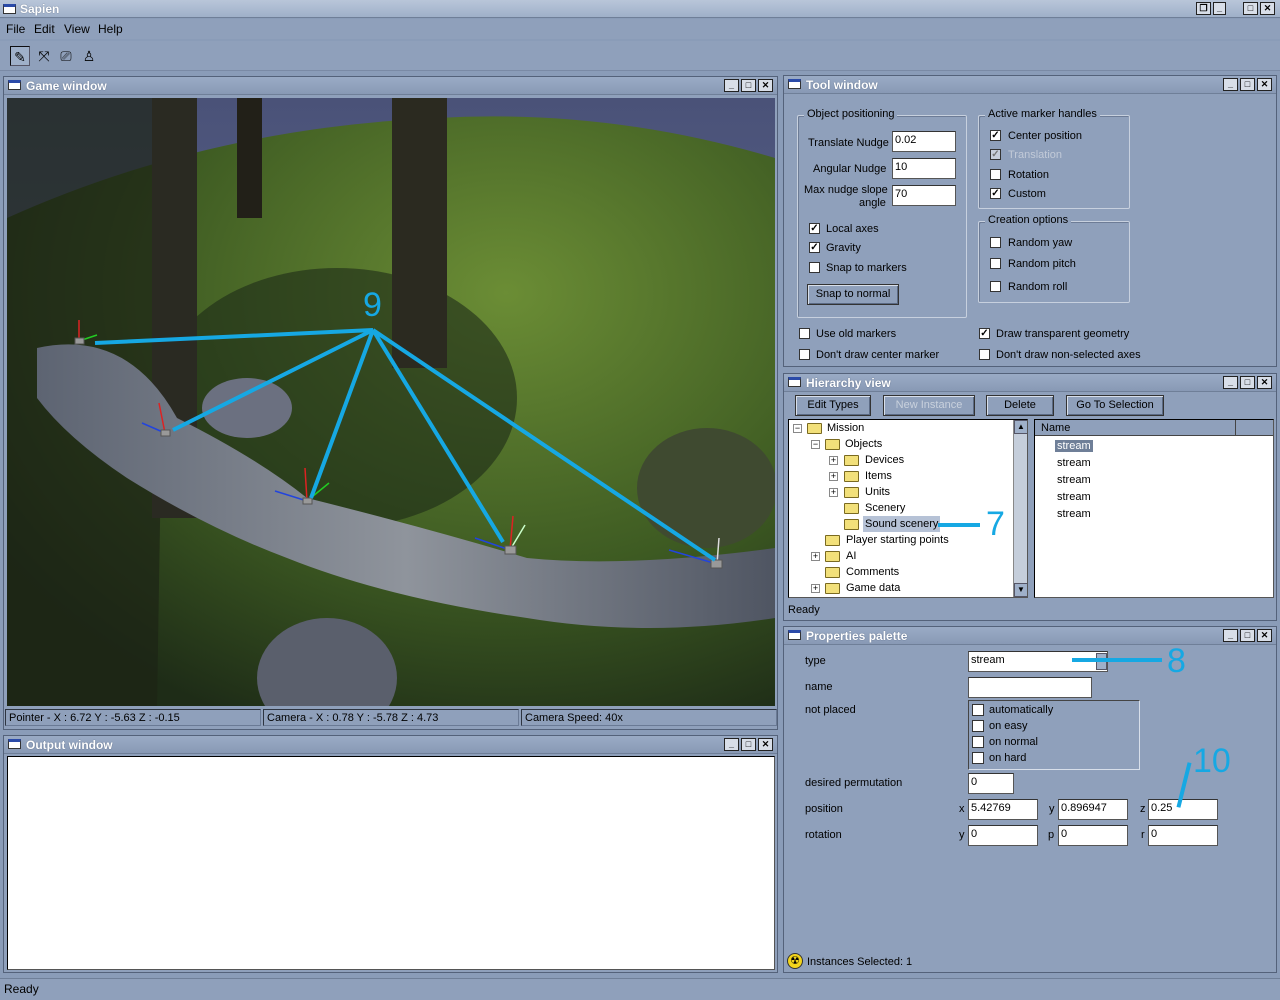 Image resolution: width=1280 pixels, height=1000 pixels. I want to click on cross-icon: ⤧, so click(44, 56).